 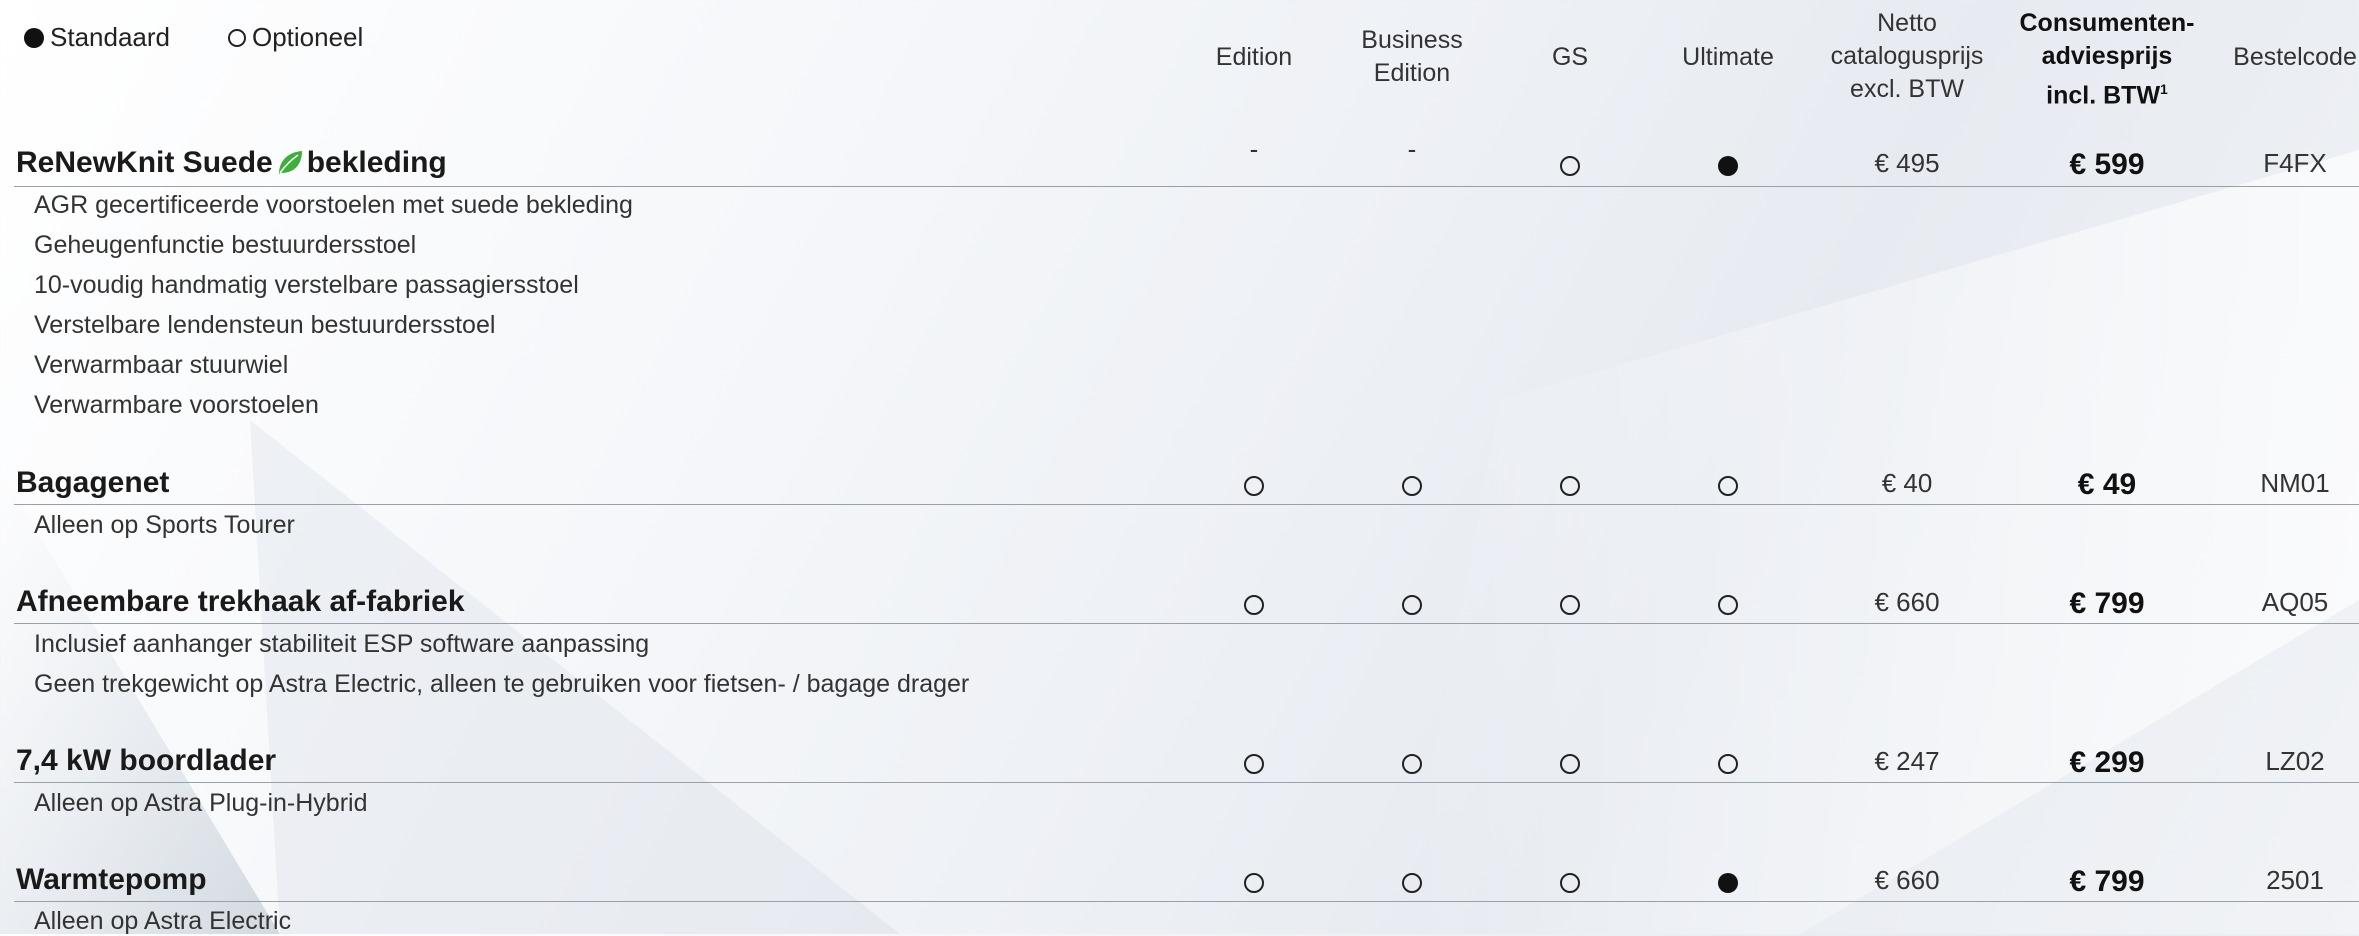 What do you see at coordinates (93, 482) in the screenshot?
I see `row-title-bagagenet: Bagagenet` at bounding box center [93, 482].